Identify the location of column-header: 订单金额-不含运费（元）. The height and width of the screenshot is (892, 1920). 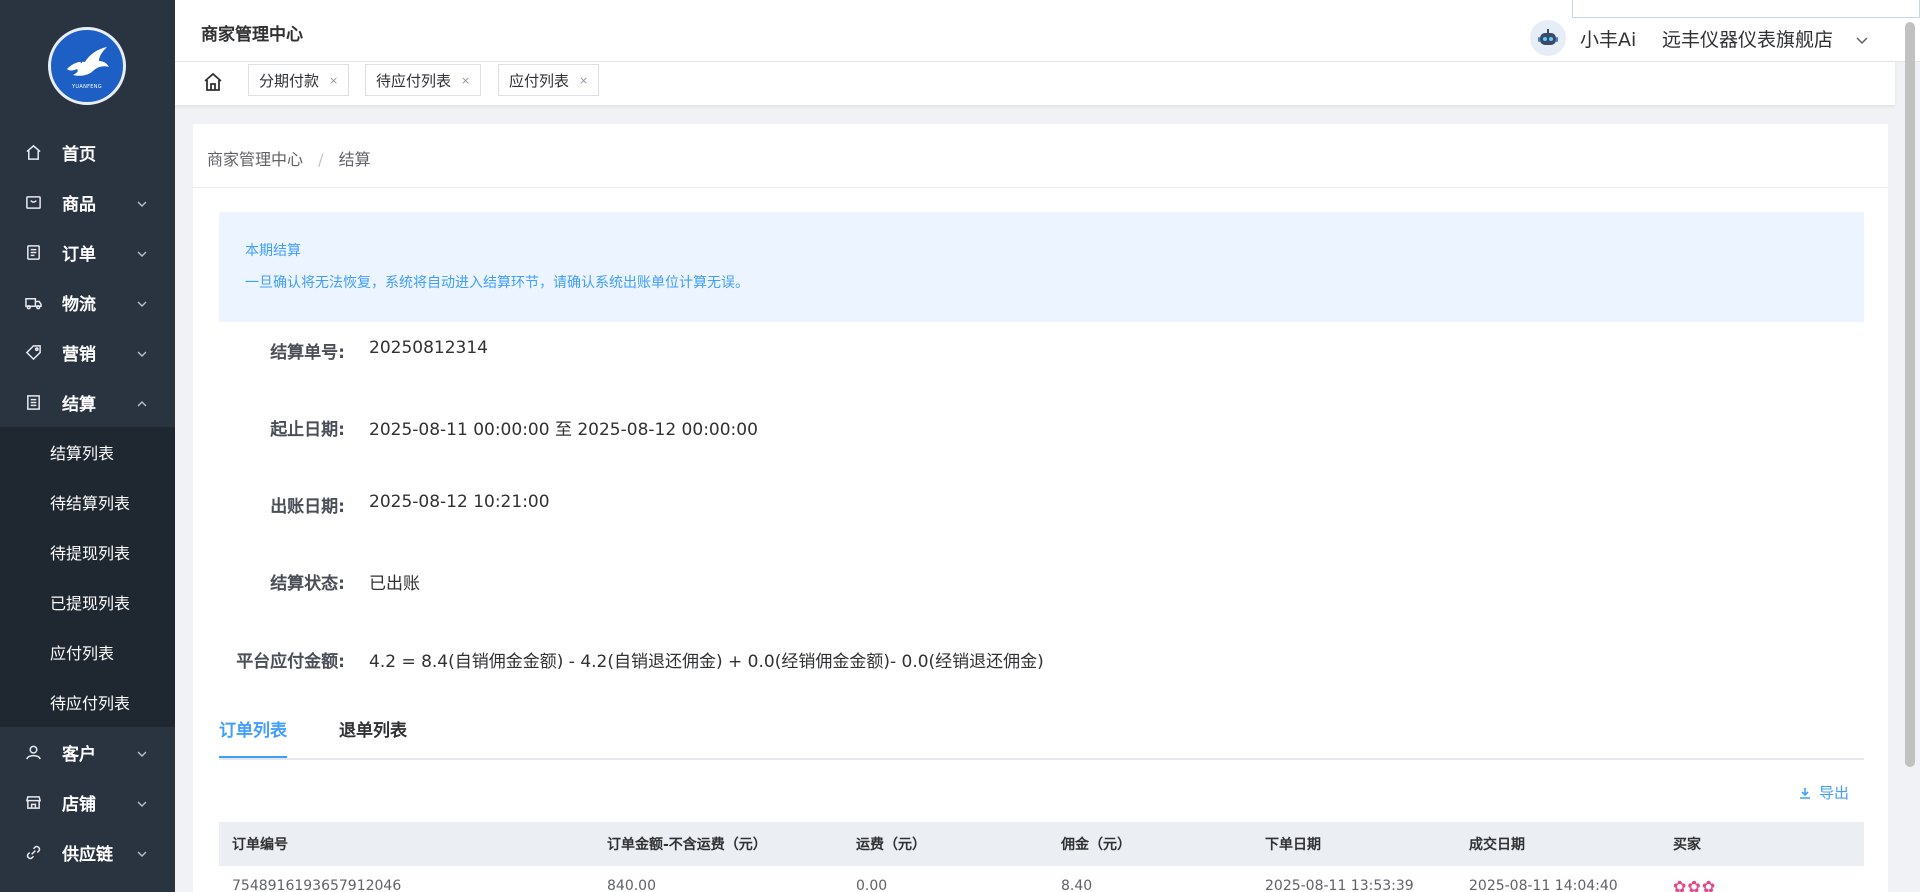
(718, 844).